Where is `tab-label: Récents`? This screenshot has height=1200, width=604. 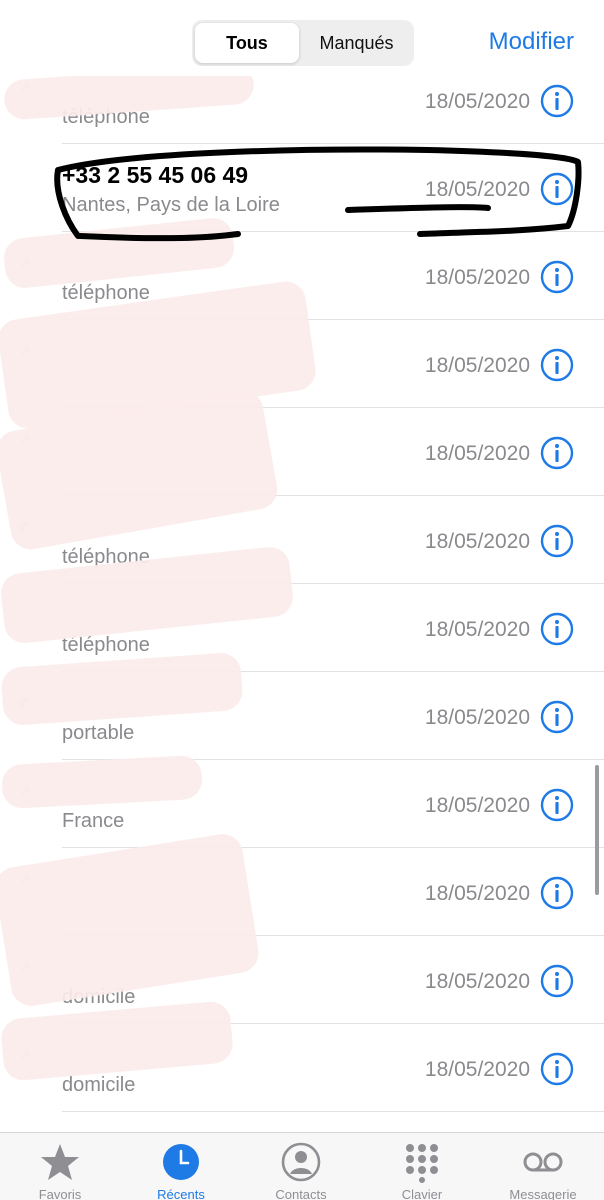 tab-label: Récents is located at coordinates (181, 1193).